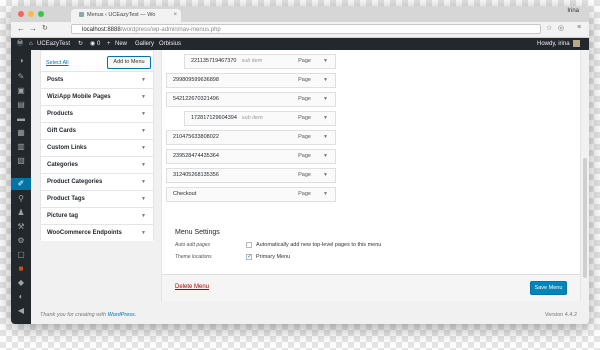 This screenshot has width=600, height=350. I want to click on menu-item: 299809599636898 Page ▼, so click(251, 80).